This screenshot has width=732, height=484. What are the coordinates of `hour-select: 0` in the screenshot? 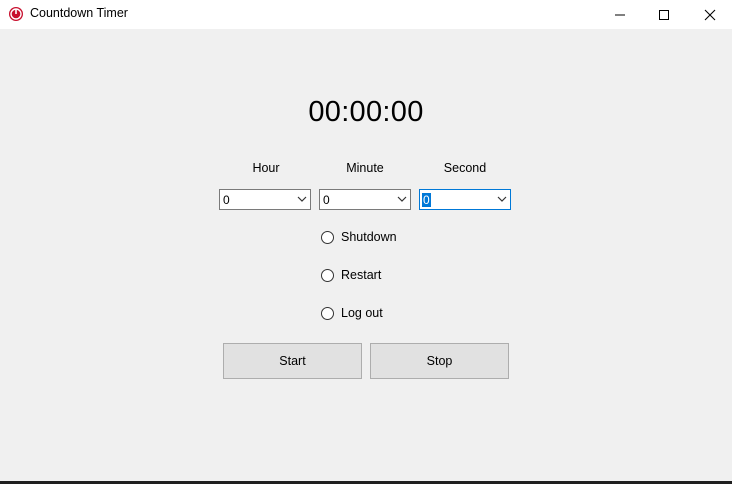 It's located at (265, 199).